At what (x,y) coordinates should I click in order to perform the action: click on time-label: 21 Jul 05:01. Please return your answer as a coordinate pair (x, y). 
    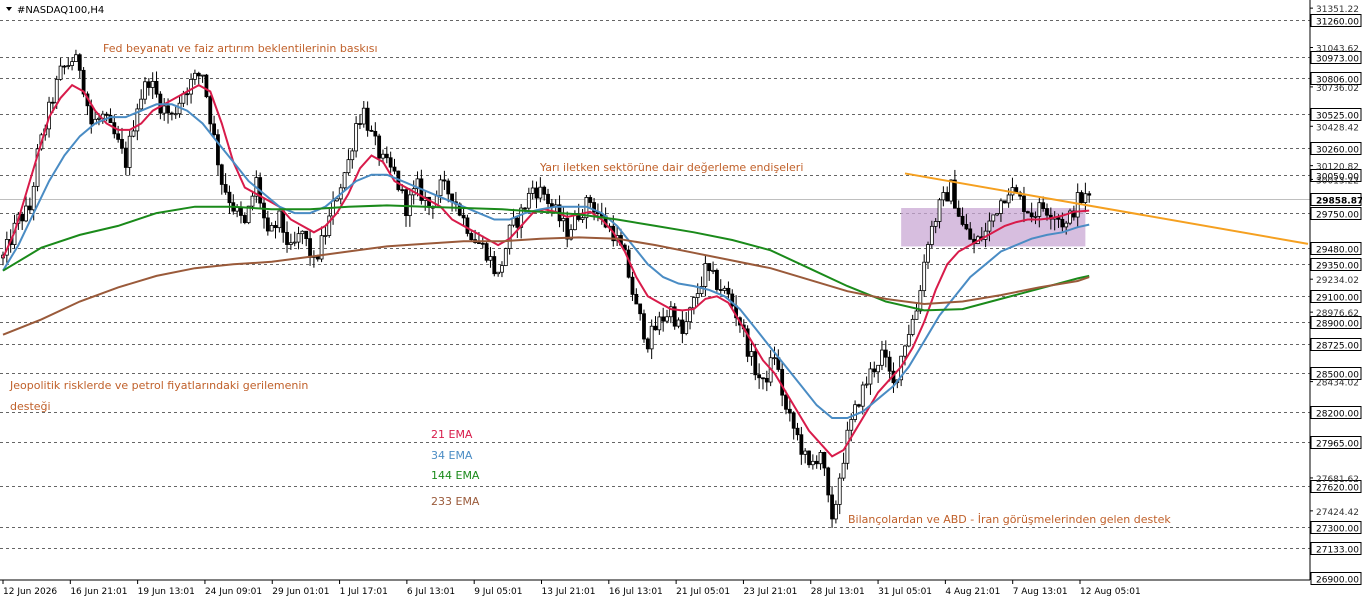
    Looking at the image, I should click on (703, 592).